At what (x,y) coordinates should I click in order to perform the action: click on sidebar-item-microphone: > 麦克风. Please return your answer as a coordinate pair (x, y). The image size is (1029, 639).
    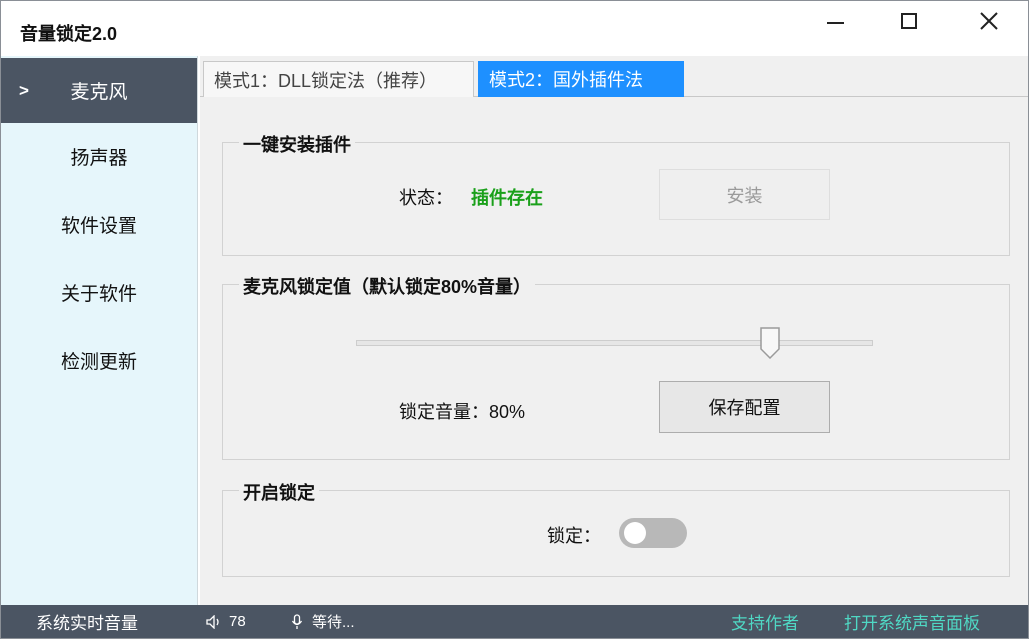
    Looking at the image, I should click on (99, 90).